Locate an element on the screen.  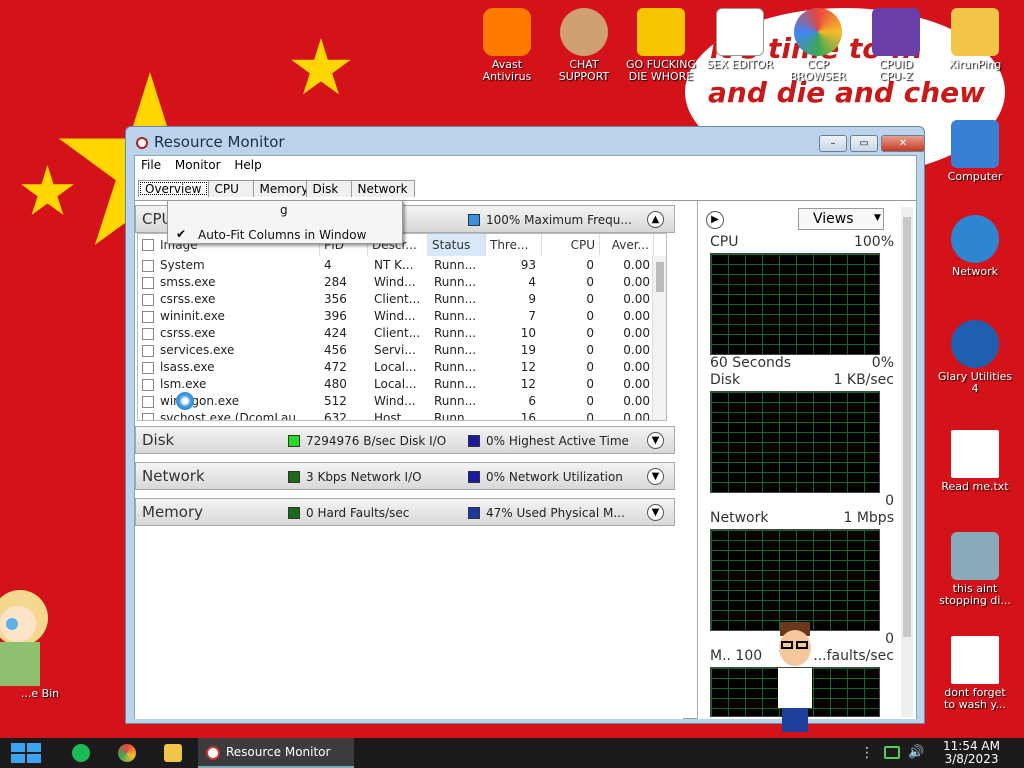
network-tray-icon is located at coordinates (892, 752).